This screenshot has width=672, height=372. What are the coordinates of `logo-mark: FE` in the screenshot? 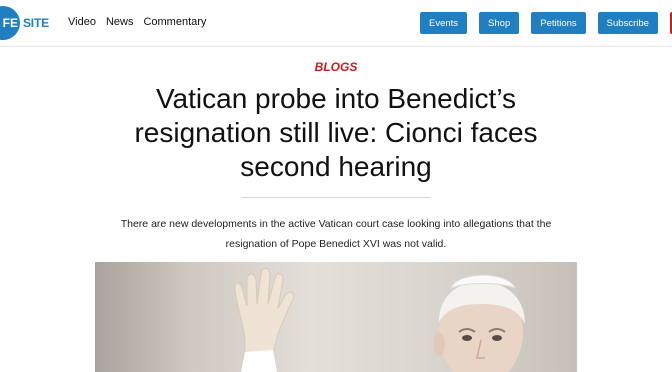 It's located at (10, 23).